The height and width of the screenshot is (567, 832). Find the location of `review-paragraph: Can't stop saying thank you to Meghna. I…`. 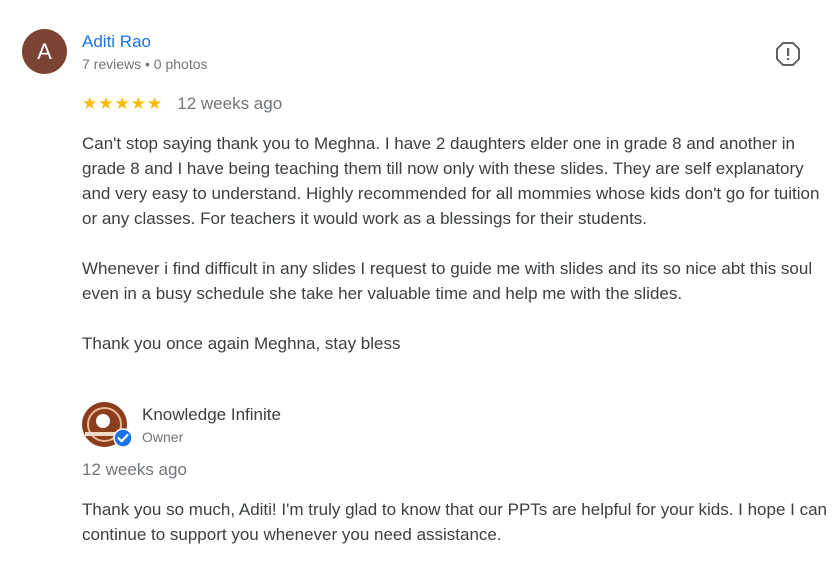

review-paragraph: Can't stop saying thank you to Meghna. I… is located at coordinates (451, 181).